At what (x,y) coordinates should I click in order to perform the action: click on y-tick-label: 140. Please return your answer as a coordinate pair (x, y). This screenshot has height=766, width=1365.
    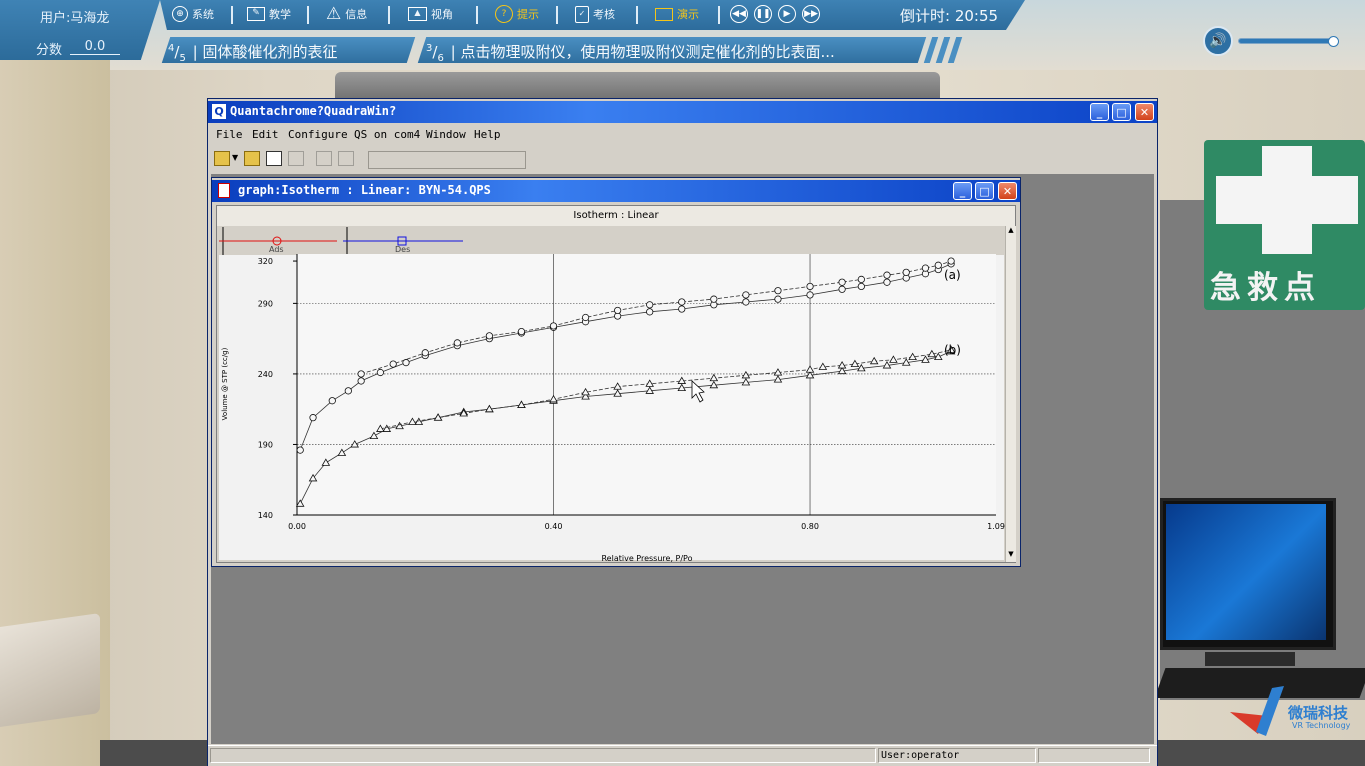
    Looking at the image, I should click on (265, 515).